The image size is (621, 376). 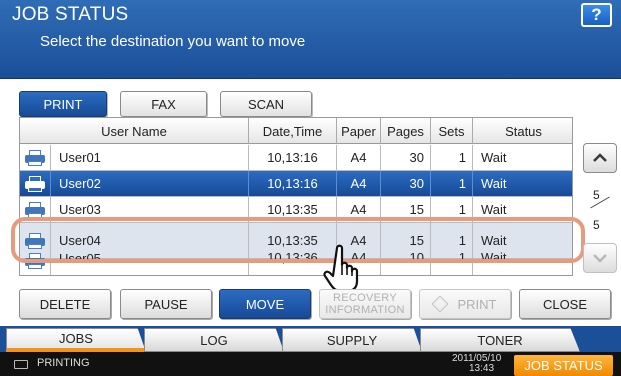 I want to click on printing-status-text: PRINTING, so click(x=63, y=363).